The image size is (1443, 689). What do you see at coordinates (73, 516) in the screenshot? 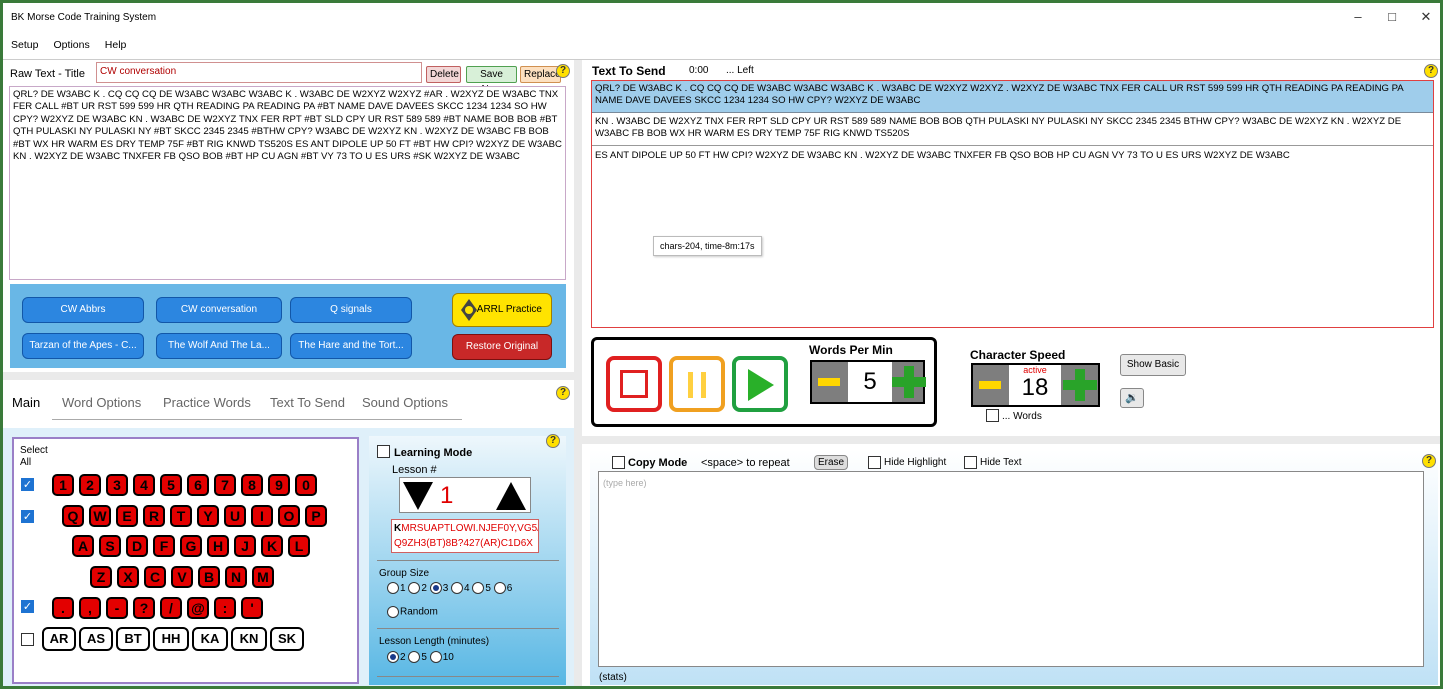
I see `key-letter: Q` at bounding box center [73, 516].